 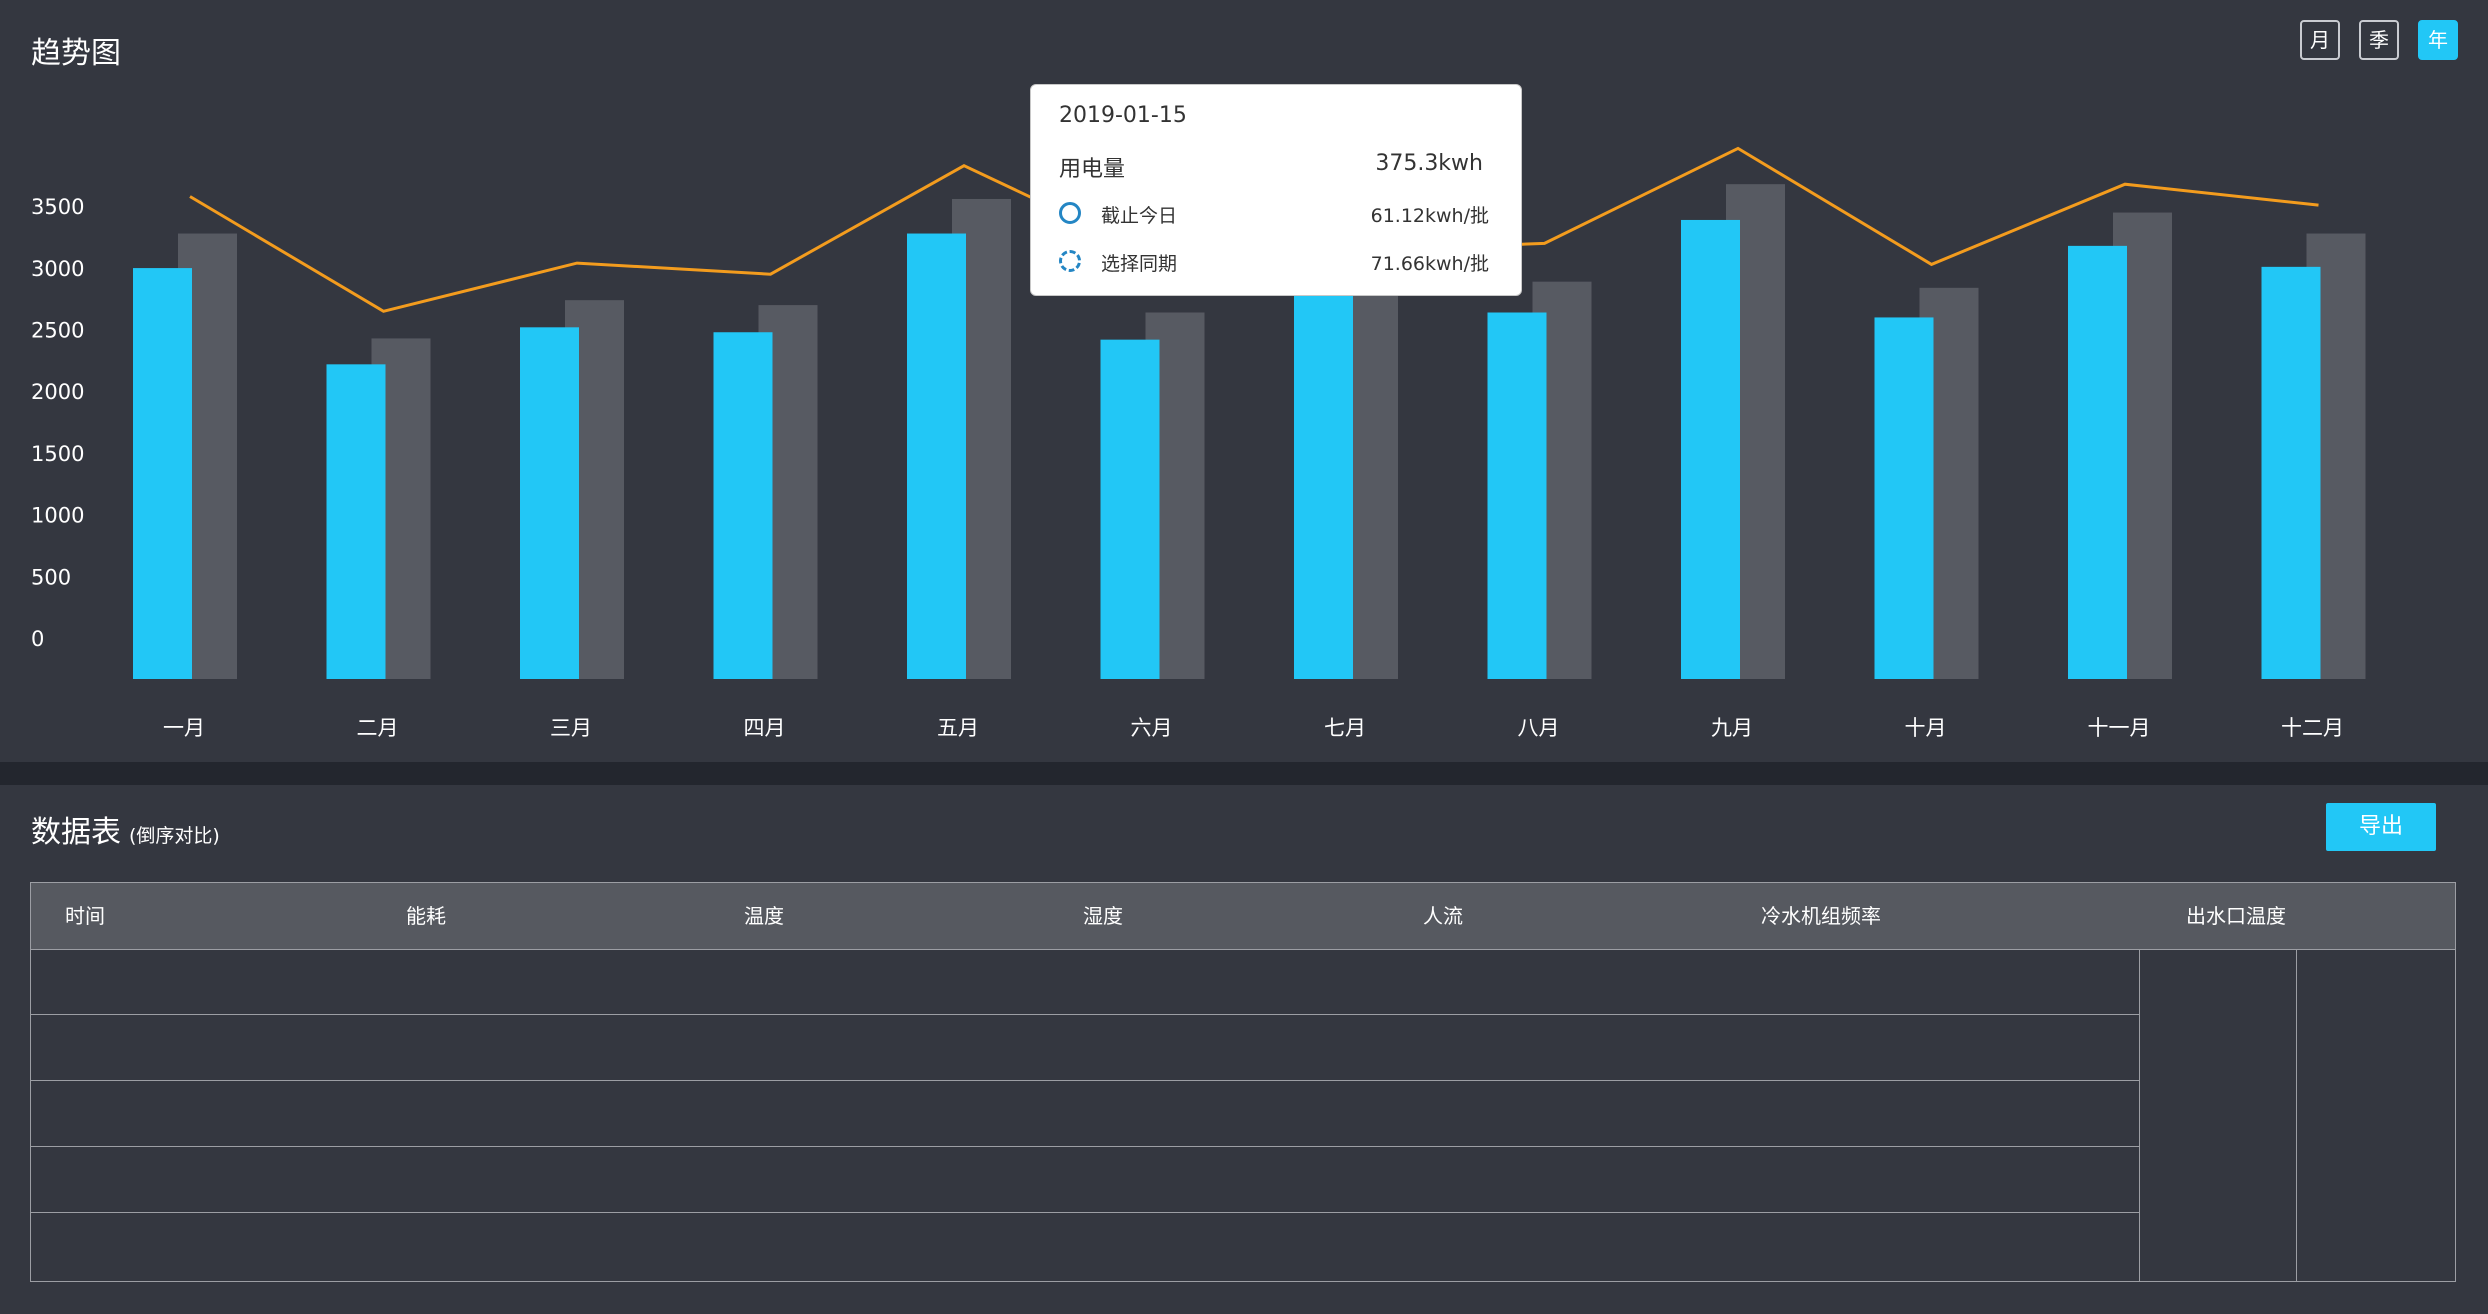 I want to click on x-tick-label: 五月, so click(x=958, y=728).